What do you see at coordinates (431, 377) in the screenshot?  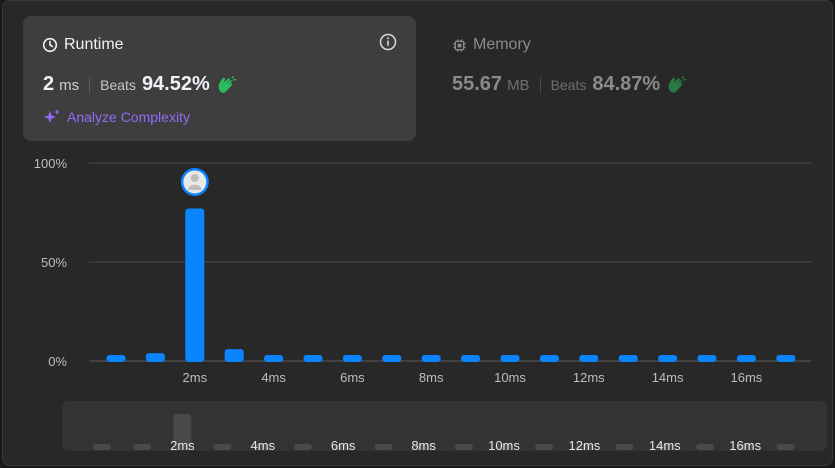 I see `x-tick-label: 8ms` at bounding box center [431, 377].